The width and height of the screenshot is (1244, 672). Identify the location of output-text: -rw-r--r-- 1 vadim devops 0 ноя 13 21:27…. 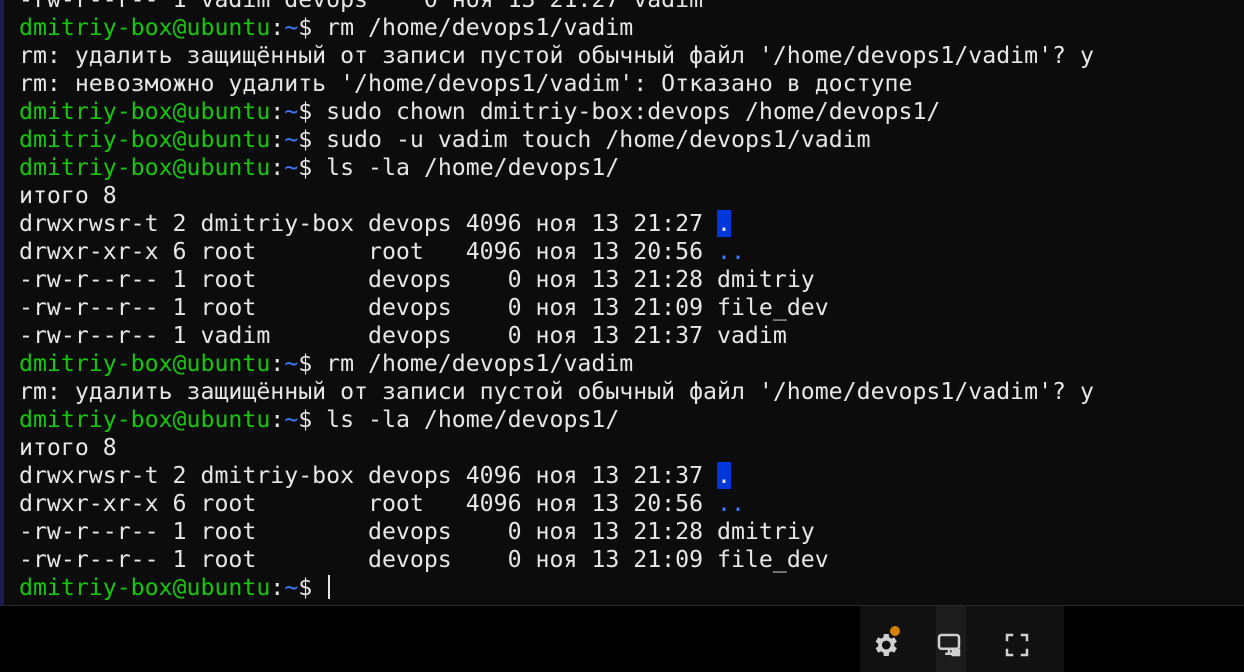
(361, 6).